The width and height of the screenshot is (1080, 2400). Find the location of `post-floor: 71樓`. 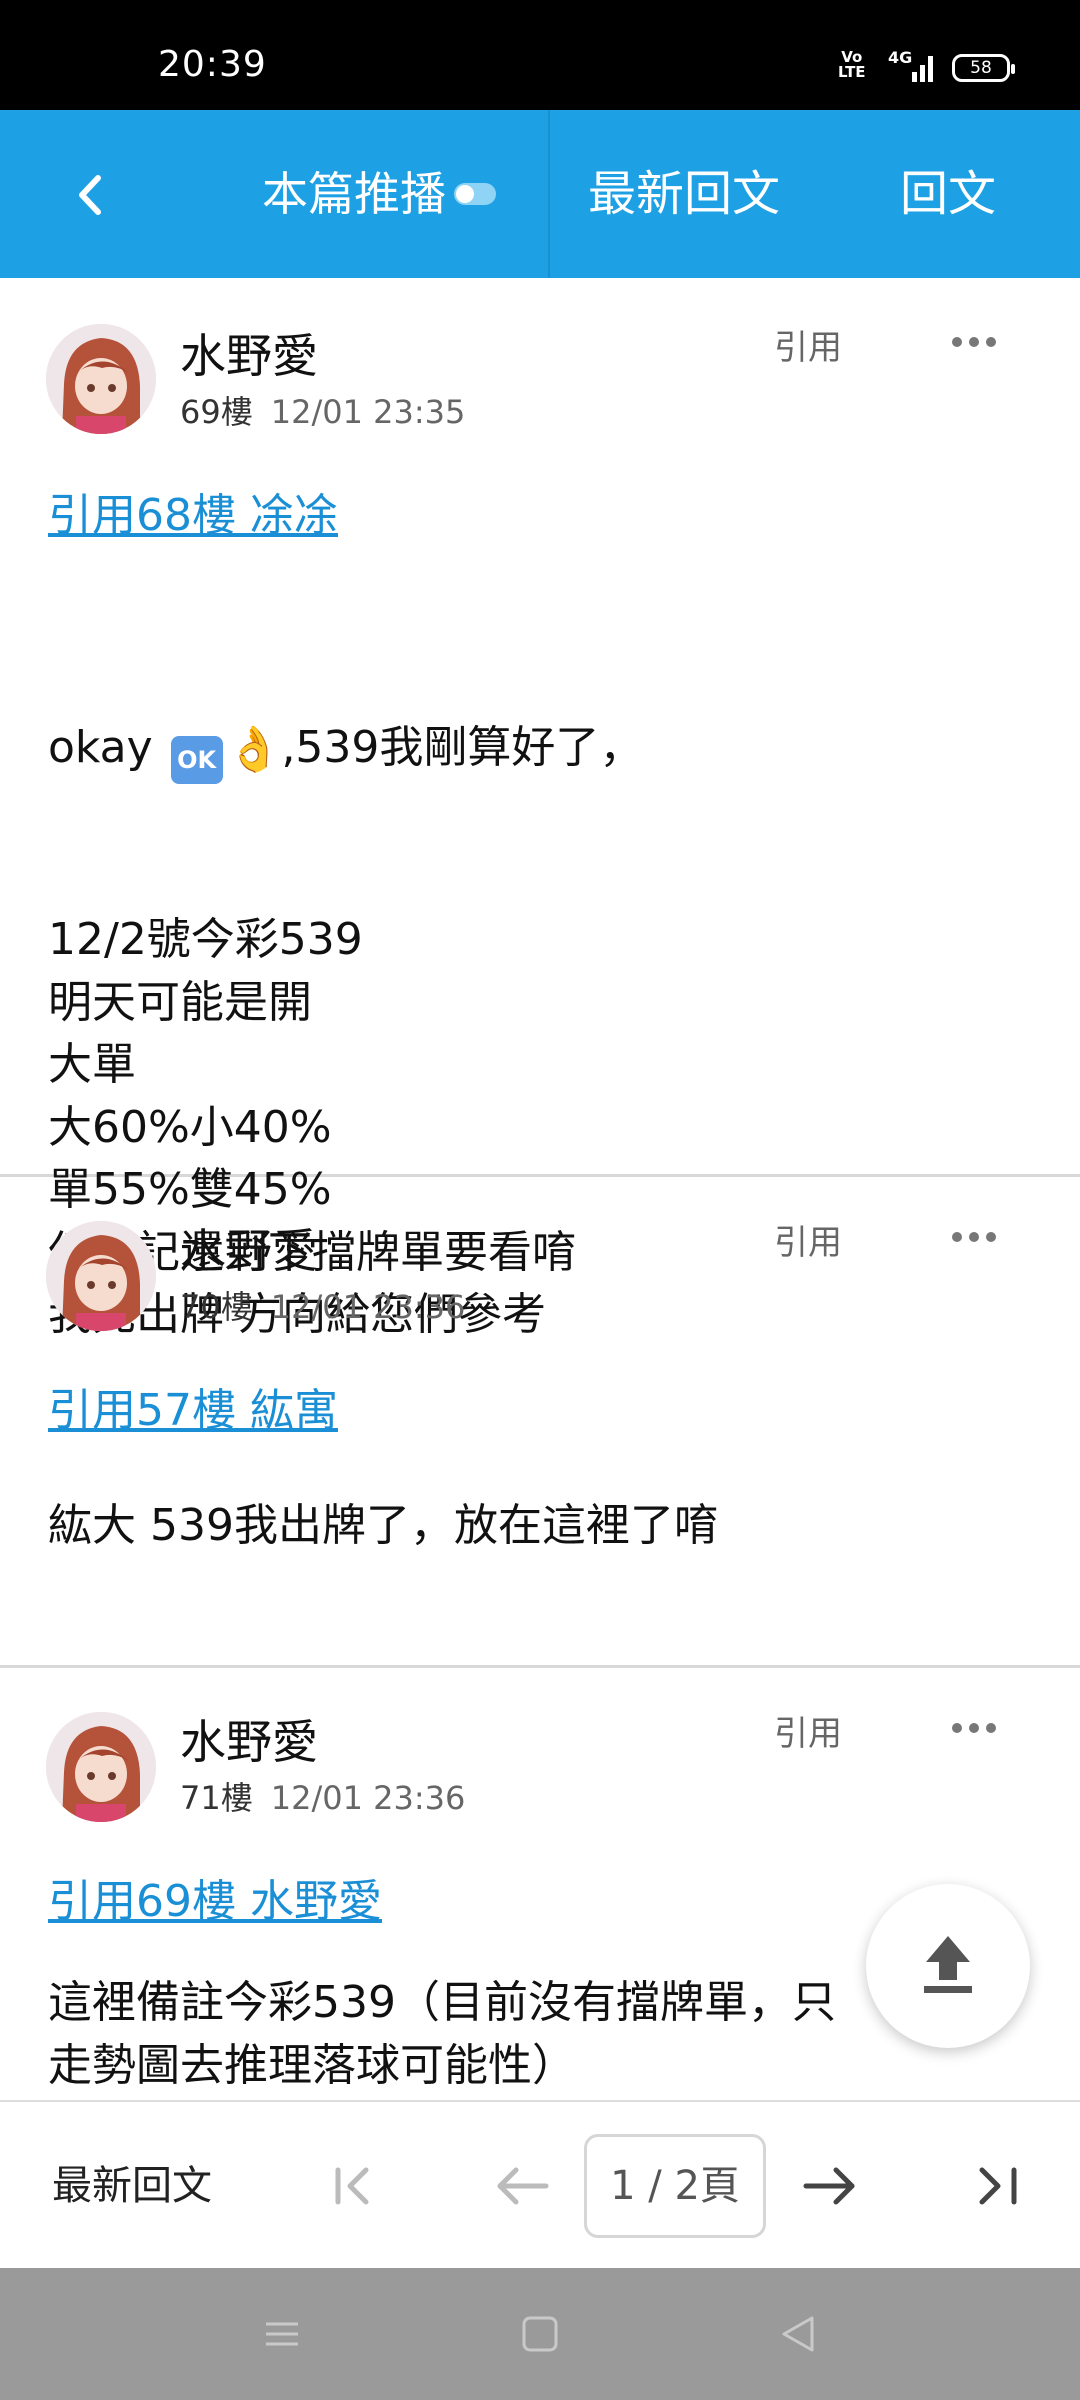

post-floor: 71樓 is located at coordinates (216, 1798).